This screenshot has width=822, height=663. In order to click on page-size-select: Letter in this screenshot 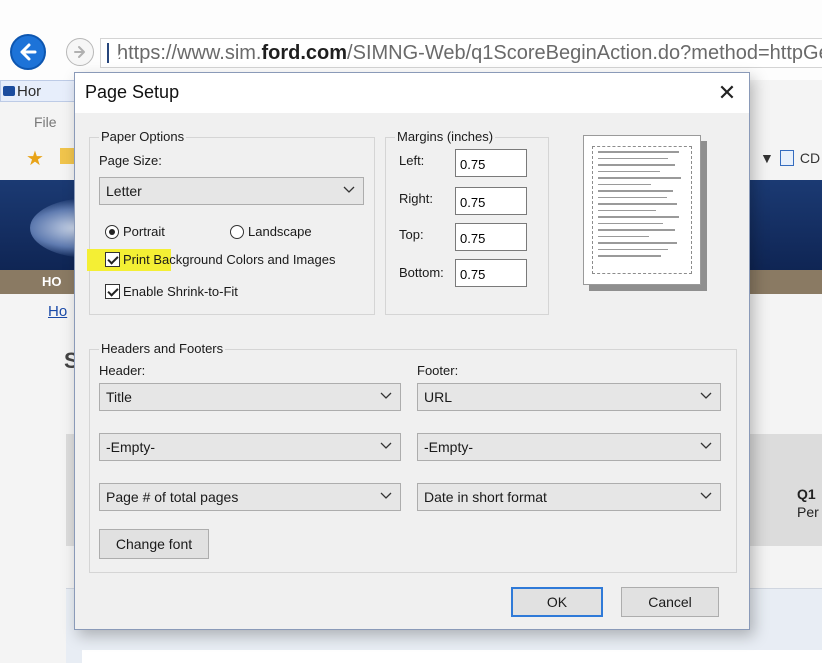, I will do `click(231, 191)`.